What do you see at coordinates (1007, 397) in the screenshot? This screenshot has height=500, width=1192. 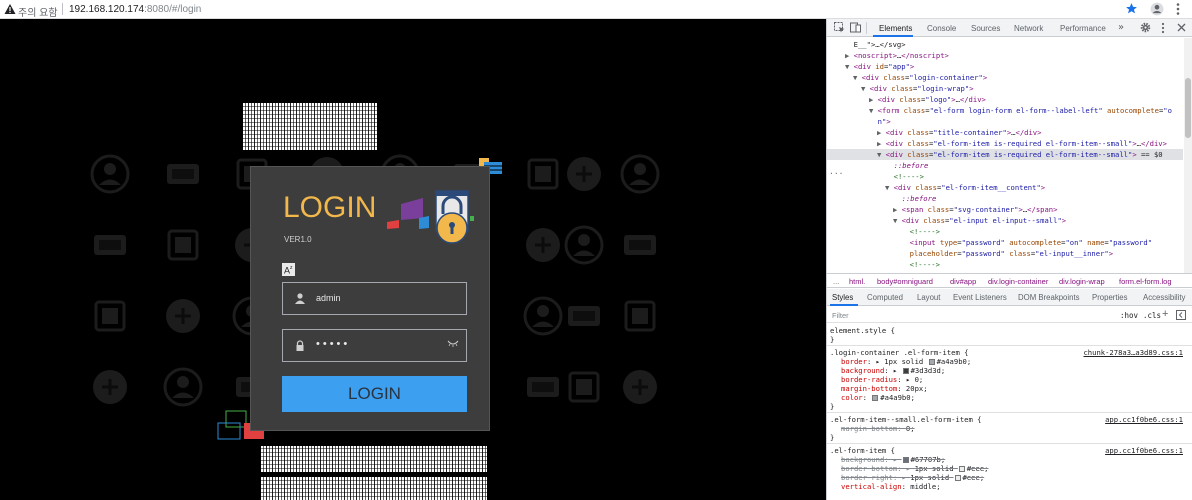 I see `css-property-line: color: #a4a9b0;` at bounding box center [1007, 397].